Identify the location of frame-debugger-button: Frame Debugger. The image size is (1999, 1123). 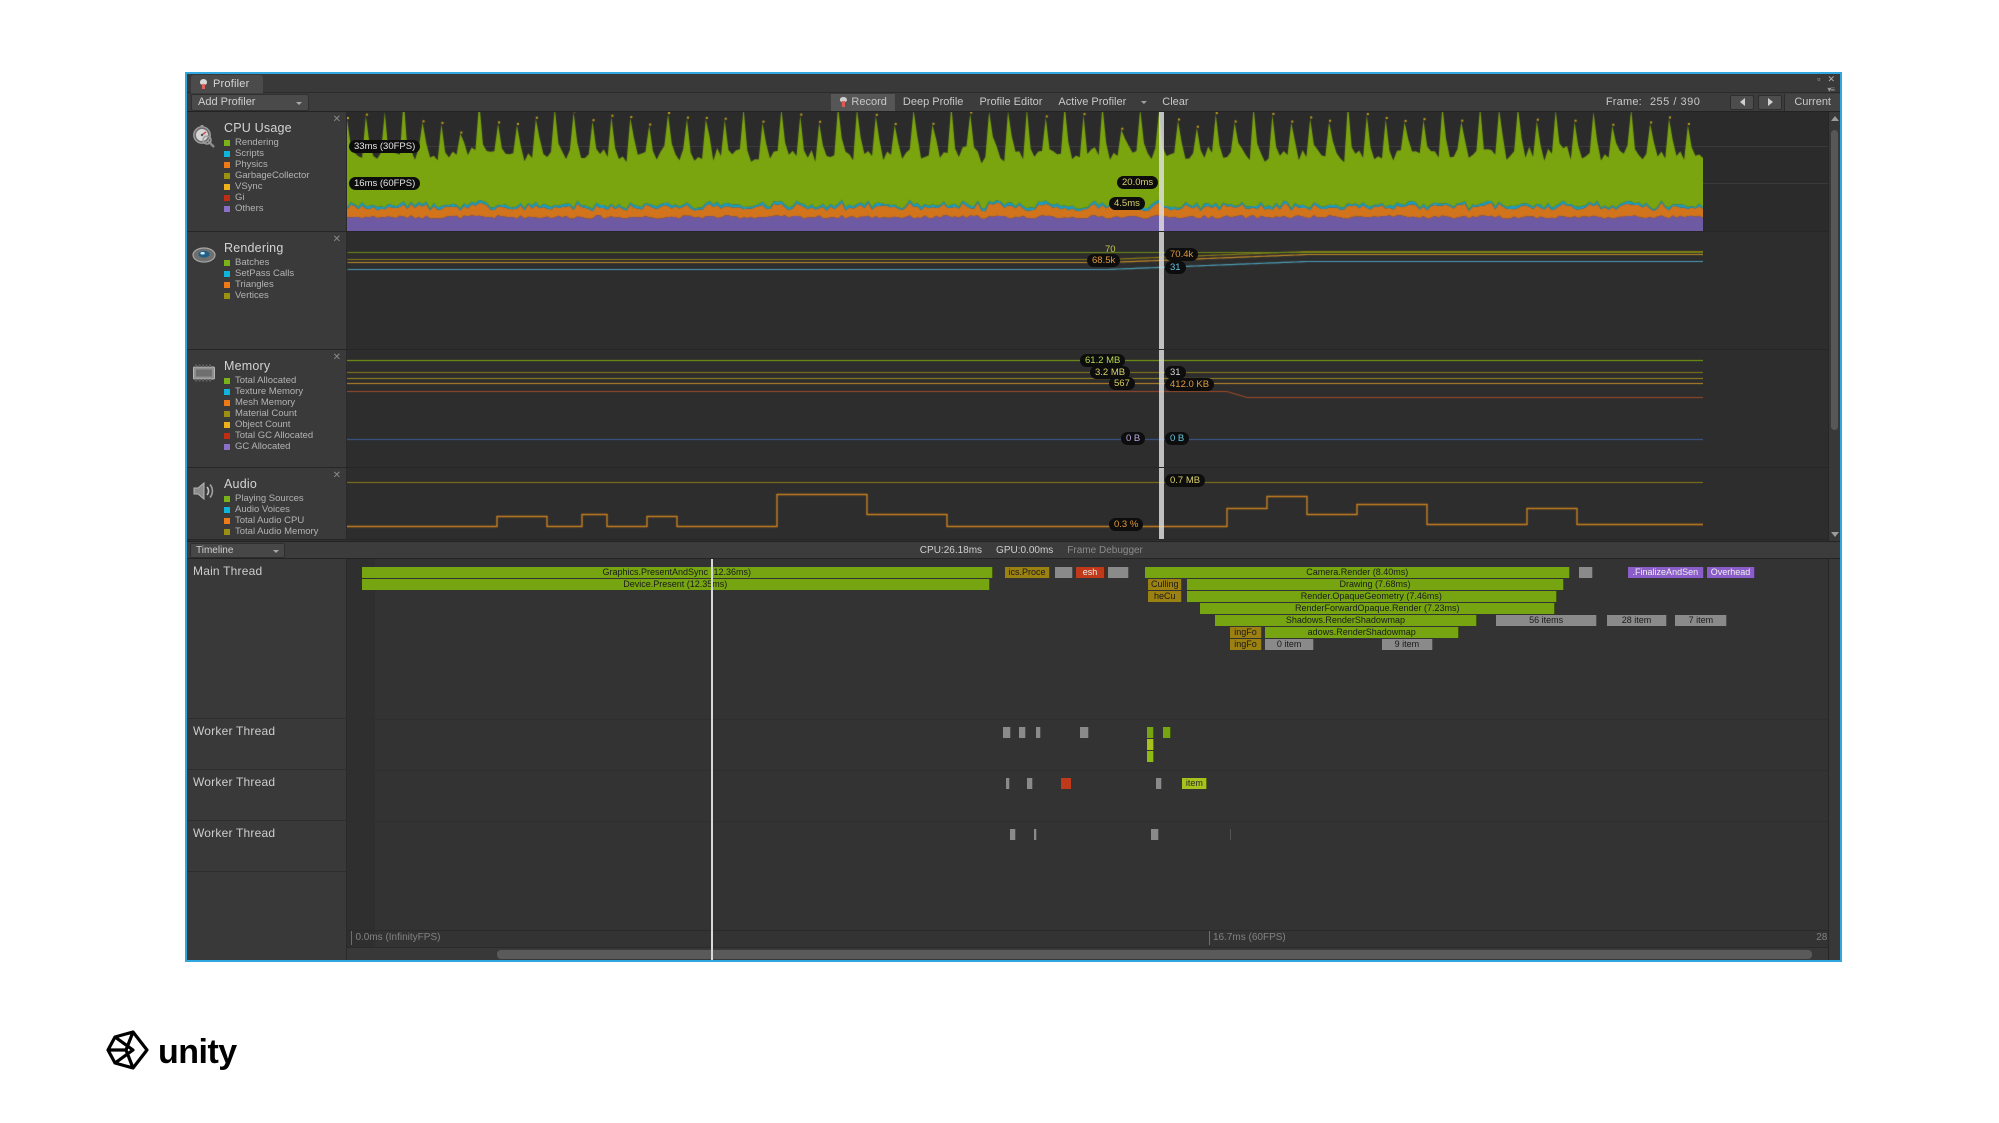
(1105, 550).